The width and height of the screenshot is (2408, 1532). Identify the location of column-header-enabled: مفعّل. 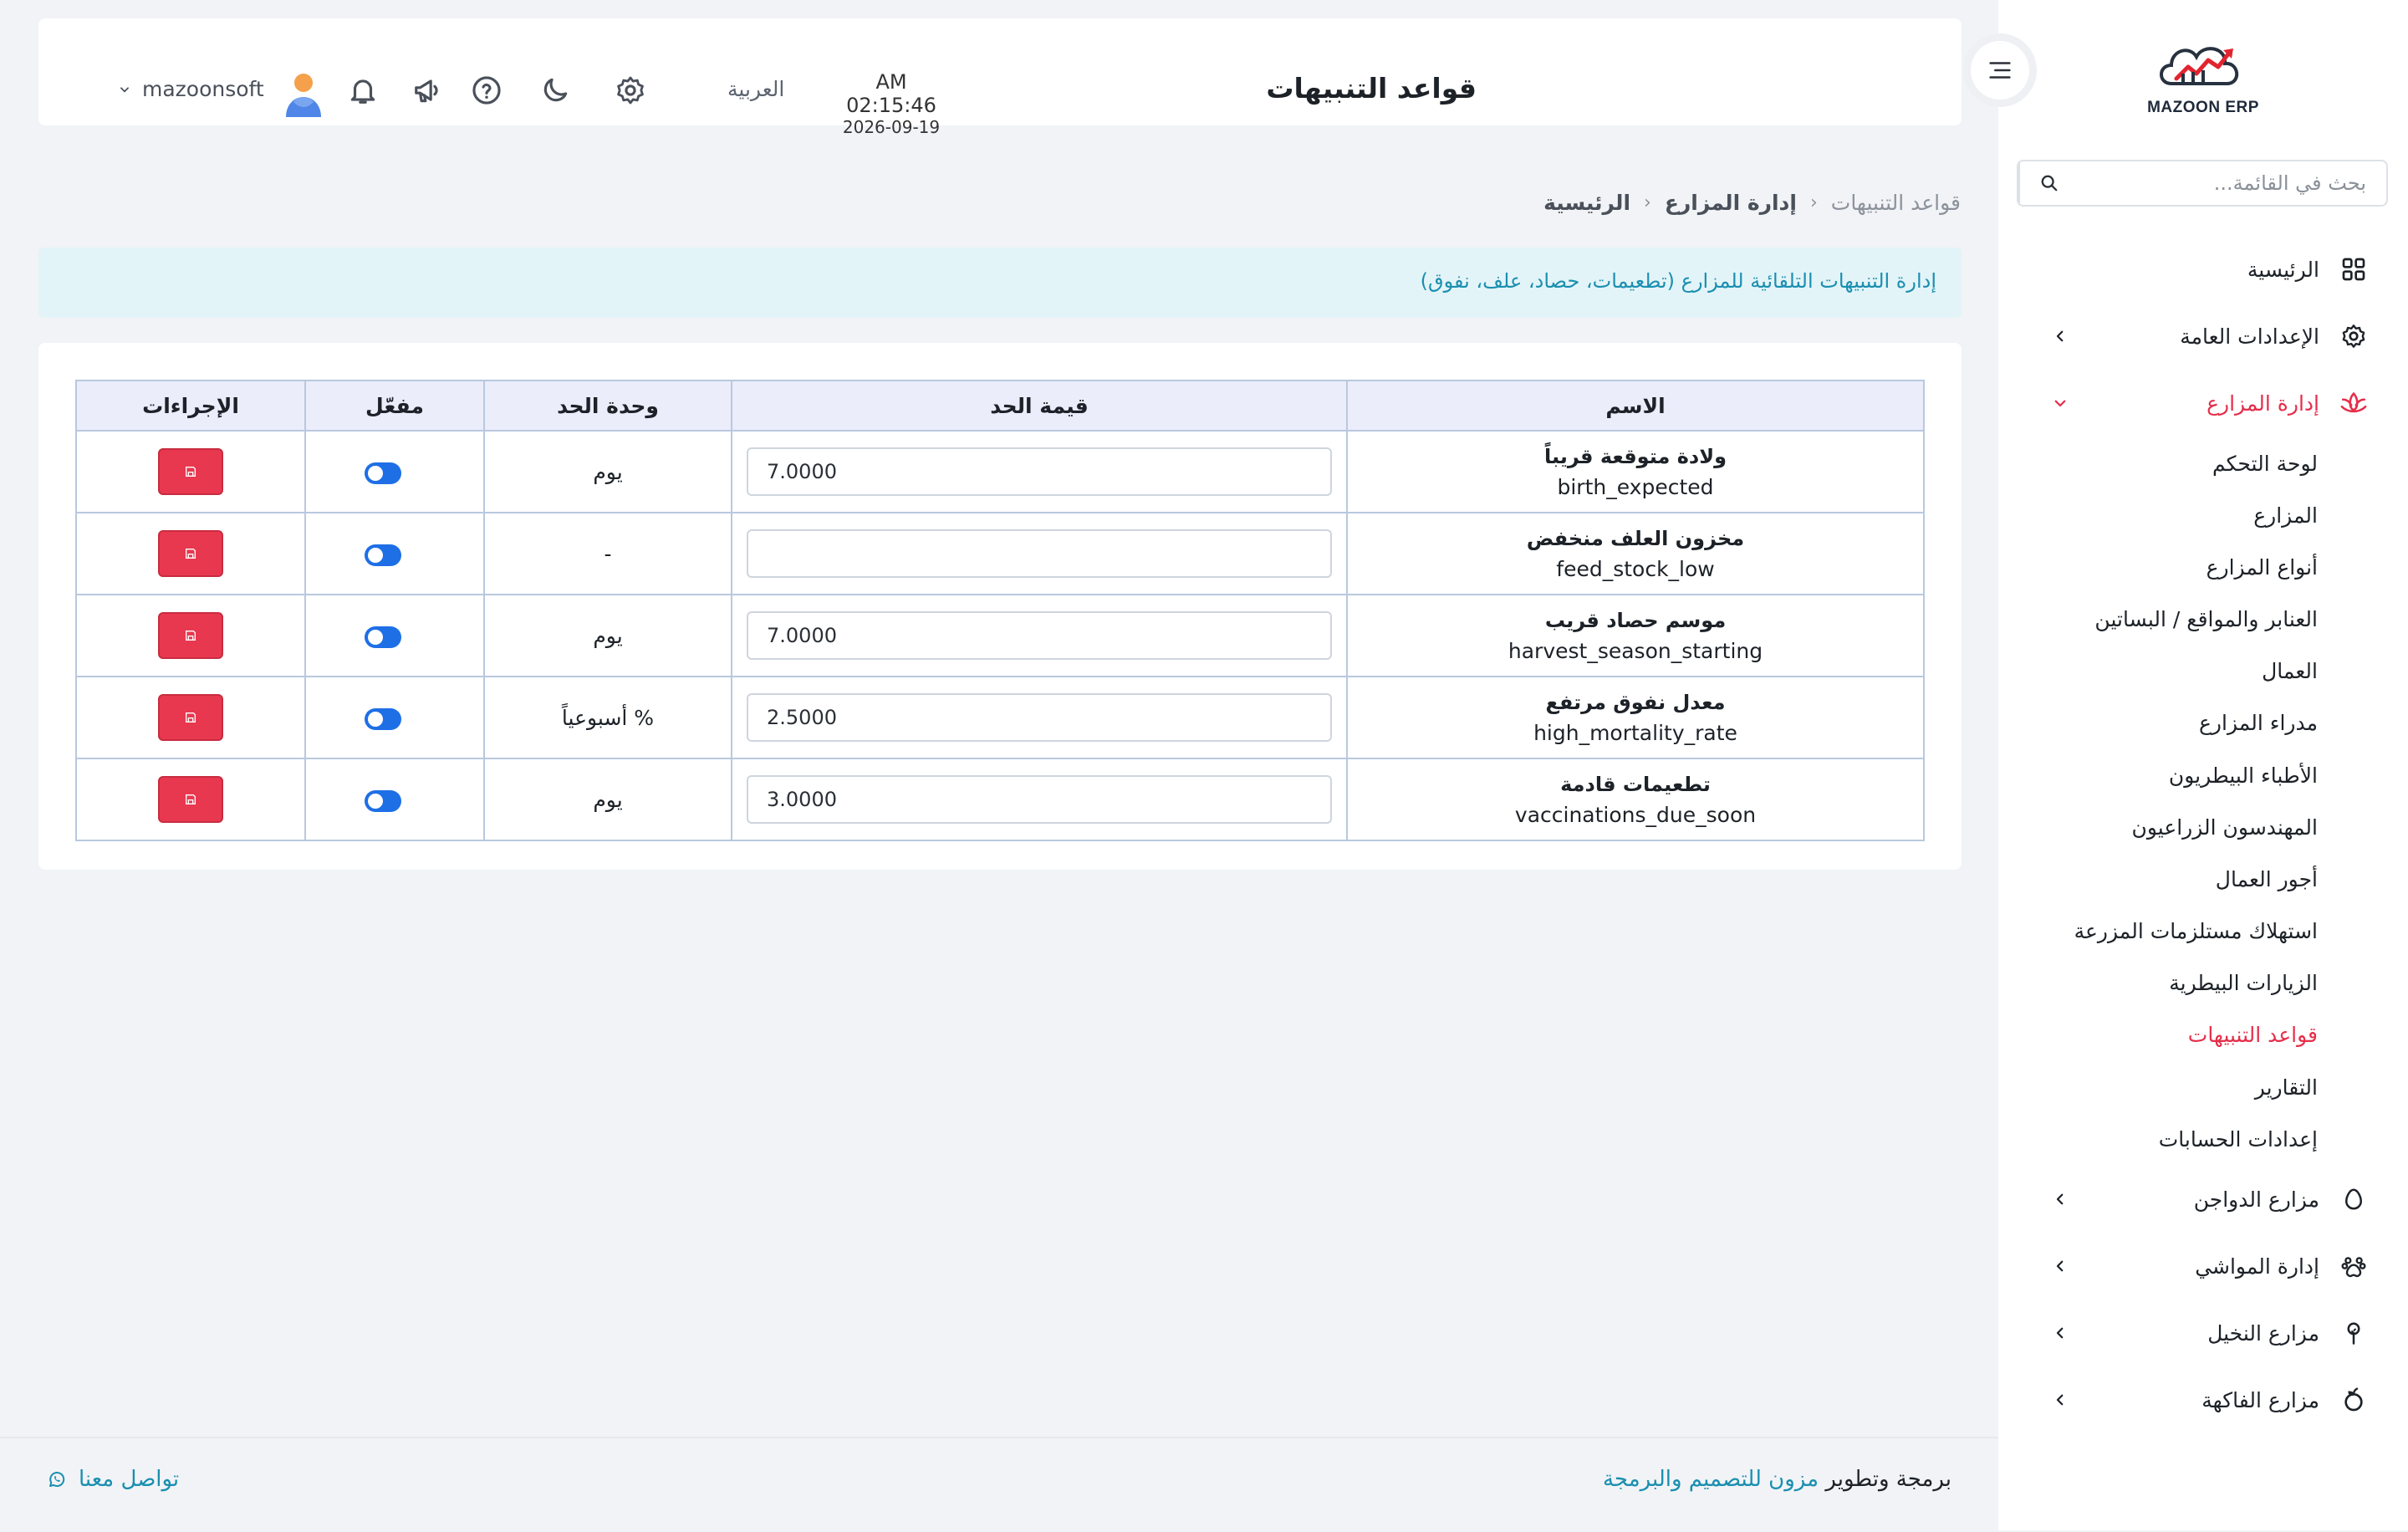
(395, 406).